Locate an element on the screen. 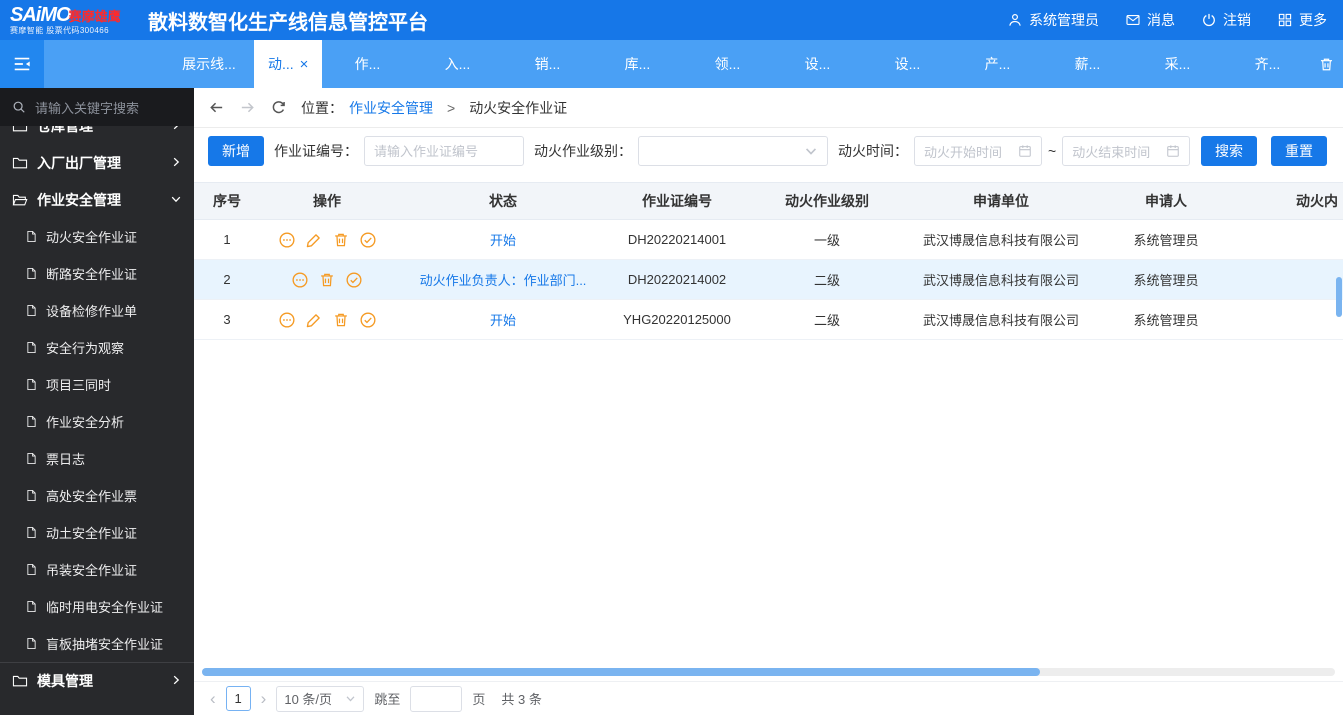 The width and height of the screenshot is (1343, 715). more-menu: 更多 is located at coordinates (1302, 20).